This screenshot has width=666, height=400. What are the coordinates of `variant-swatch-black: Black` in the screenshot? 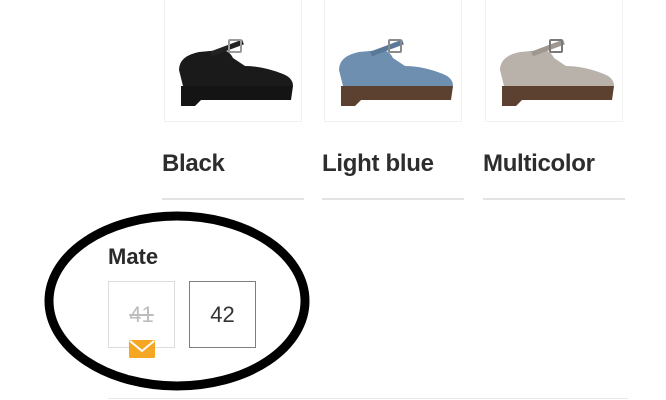 It's located at (233, 100).